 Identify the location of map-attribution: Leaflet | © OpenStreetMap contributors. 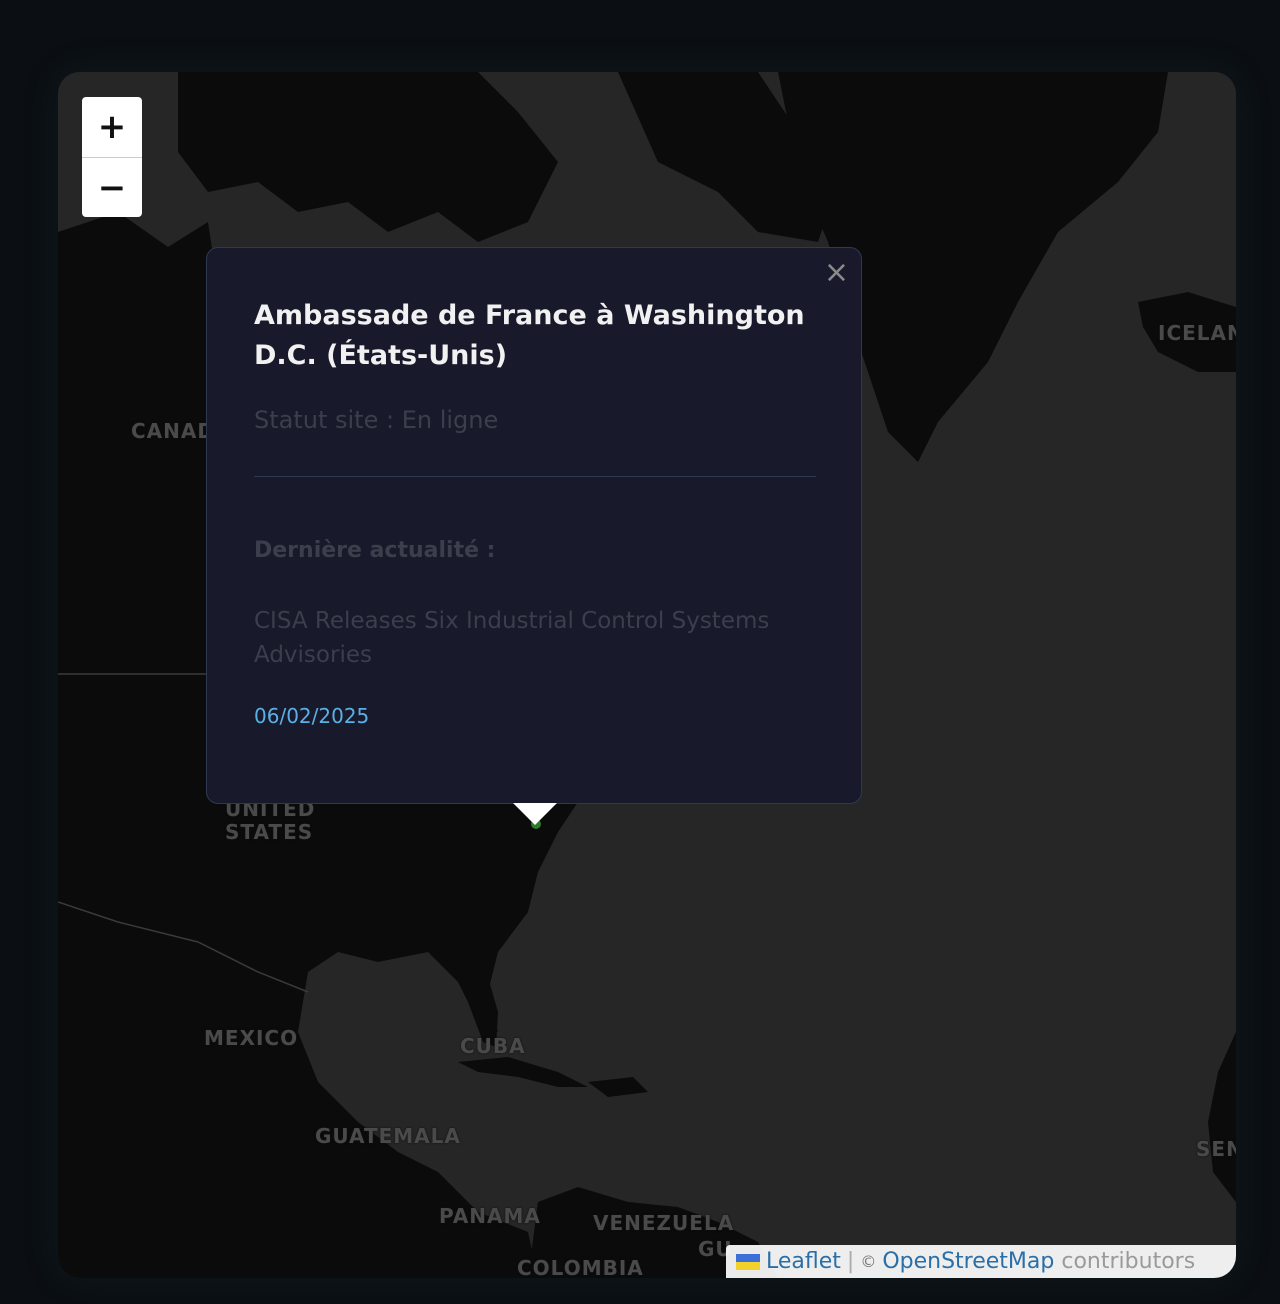
(981, 1261).